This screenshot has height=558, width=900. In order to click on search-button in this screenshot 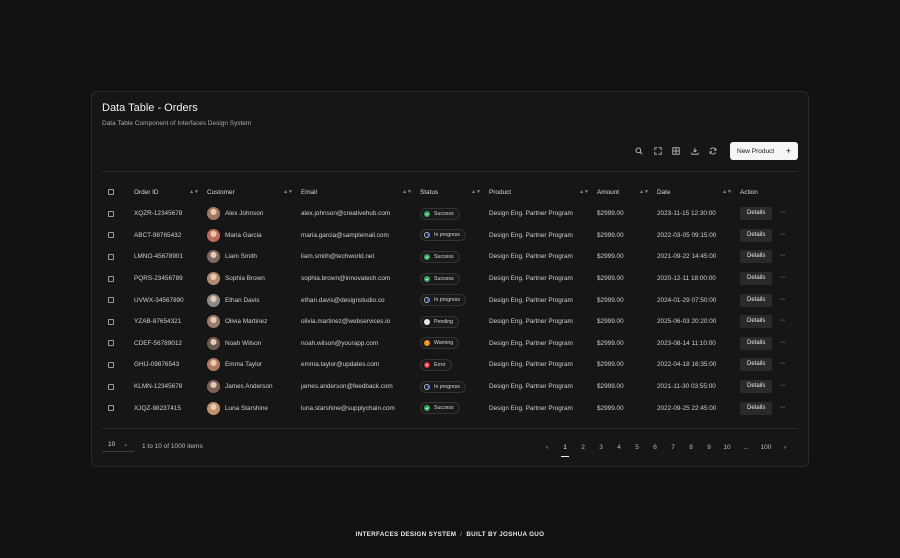, I will do `click(639, 151)`.